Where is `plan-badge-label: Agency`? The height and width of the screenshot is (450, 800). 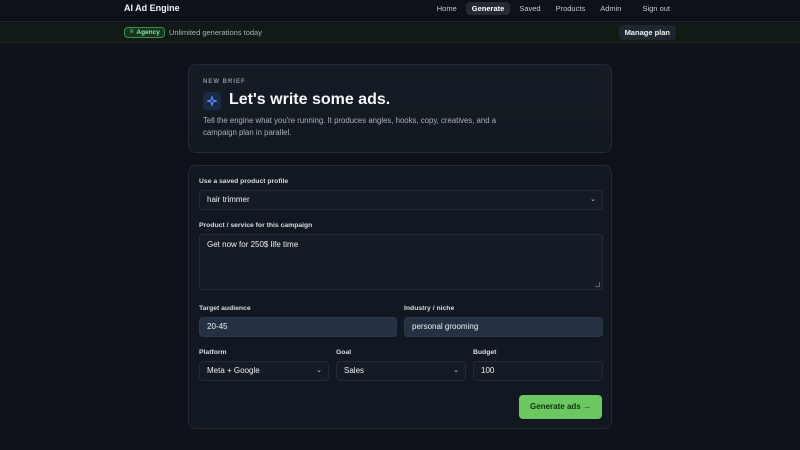 plan-badge-label: Agency is located at coordinates (148, 32).